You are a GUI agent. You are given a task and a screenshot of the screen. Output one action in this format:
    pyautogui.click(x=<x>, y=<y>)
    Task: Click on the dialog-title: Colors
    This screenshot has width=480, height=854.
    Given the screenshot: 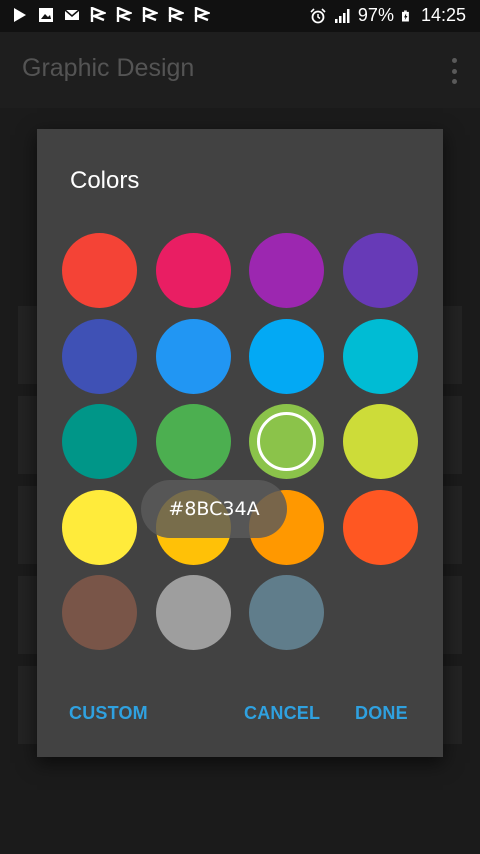 What is the action you would take?
    pyautogui.click(x=105, y=180)
    